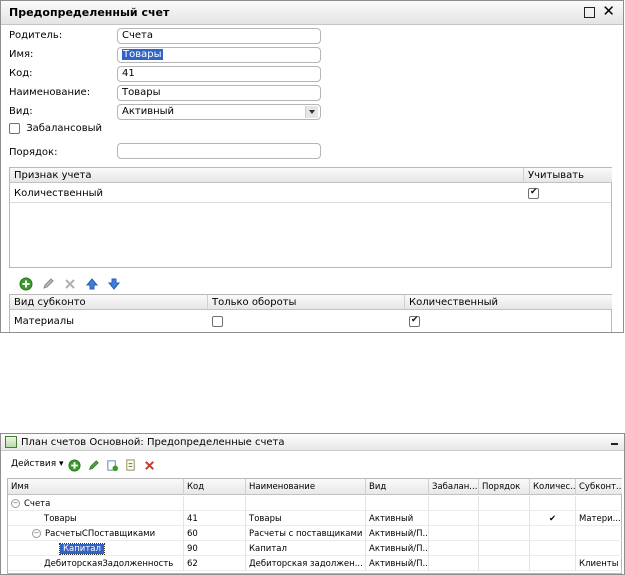 The image size is (625, 575). I want to click on chevron-down-icon, so click(311, 112).